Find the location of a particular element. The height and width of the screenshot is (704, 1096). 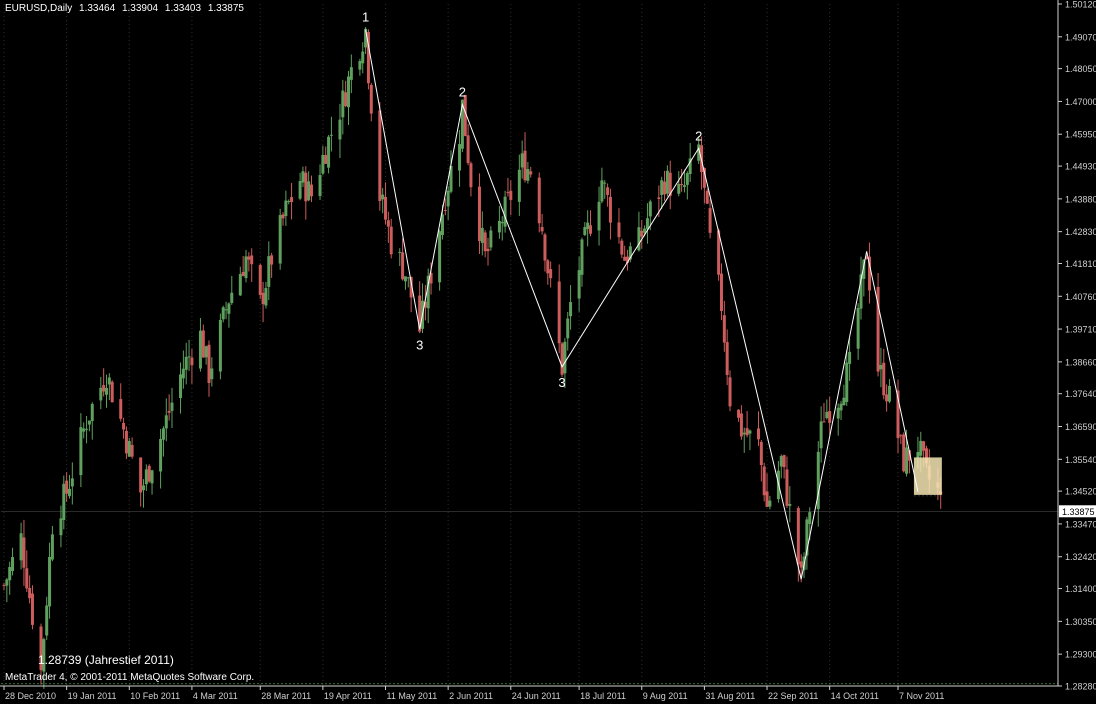

y-tick-label: 1.35540 is located at coordinates (1080, 460).